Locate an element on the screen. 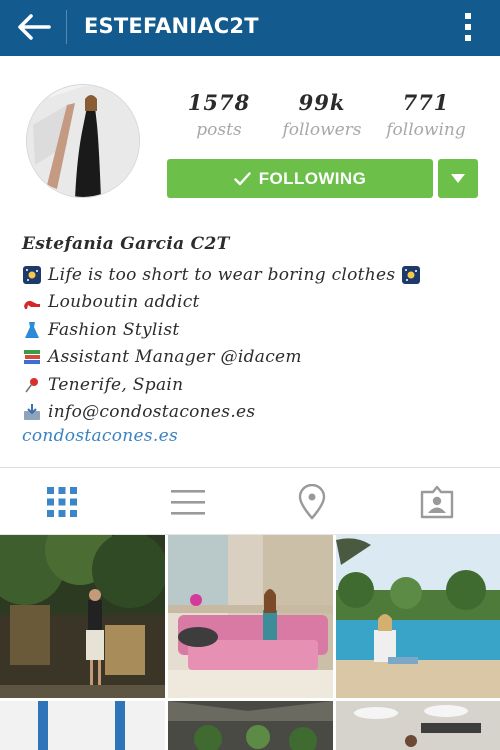 Image resolution: width=500 pixels, height=750 pixels. list-icon is located at coordinates (188, 502).